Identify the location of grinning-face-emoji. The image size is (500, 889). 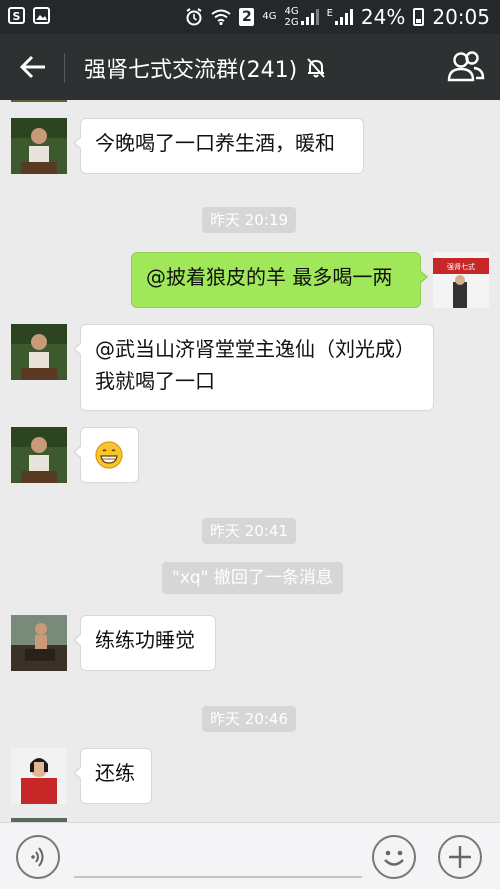
(109, 455).